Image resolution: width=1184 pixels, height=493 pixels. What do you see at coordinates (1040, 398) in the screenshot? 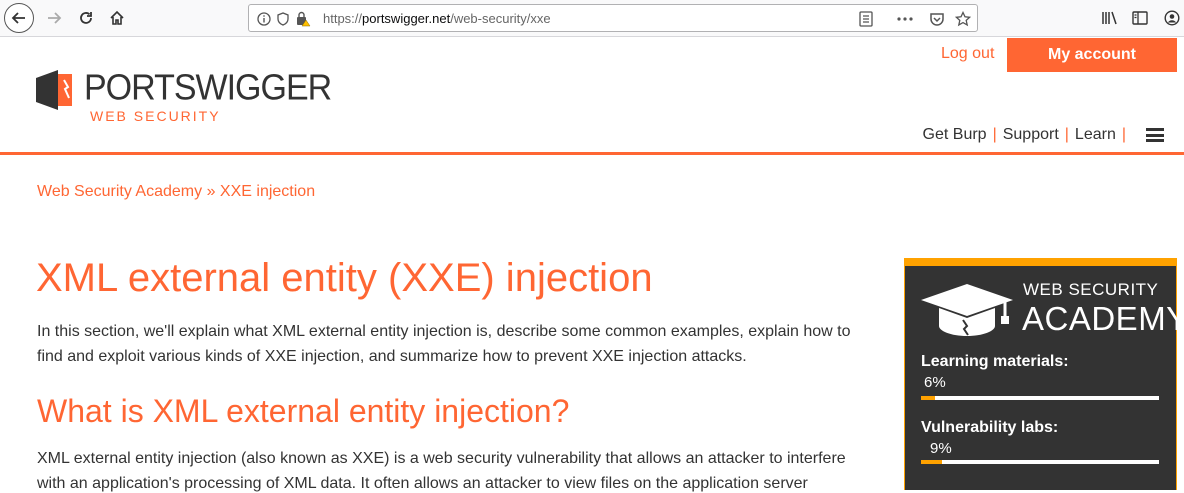
I see `learning-materials-progress-bar` at bounding box center [1040, 398].